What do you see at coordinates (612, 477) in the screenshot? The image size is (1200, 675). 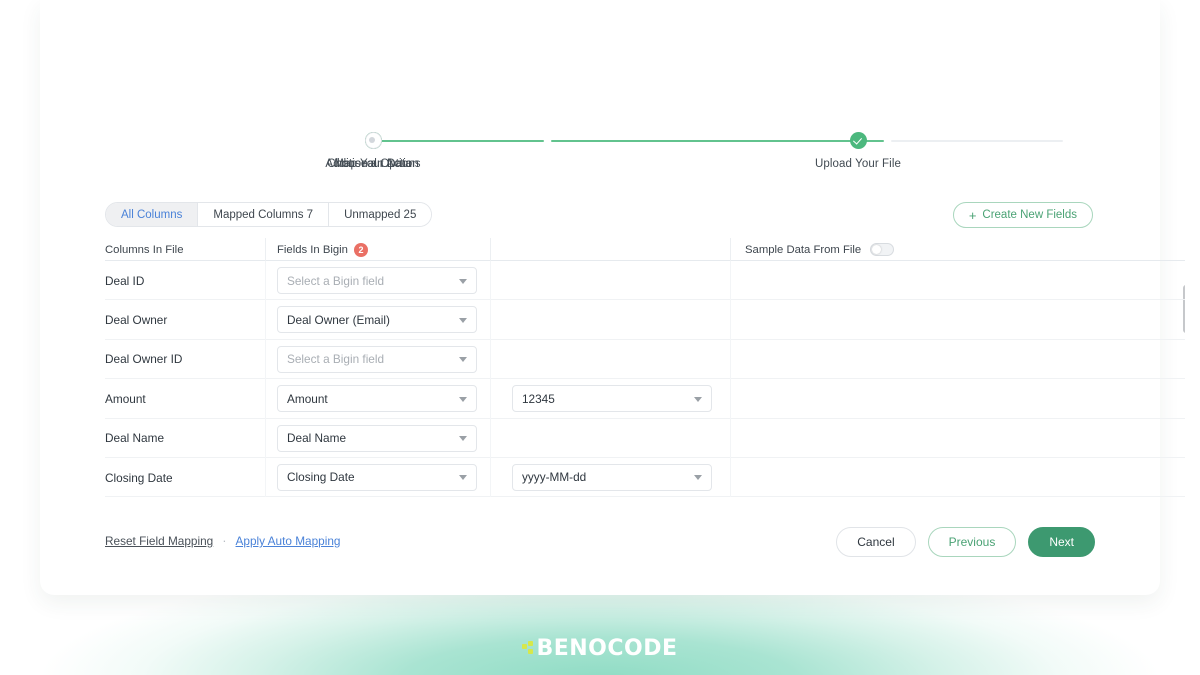 I see `format-select: yyyy-MM-dd` at bounding box center [612, 477].